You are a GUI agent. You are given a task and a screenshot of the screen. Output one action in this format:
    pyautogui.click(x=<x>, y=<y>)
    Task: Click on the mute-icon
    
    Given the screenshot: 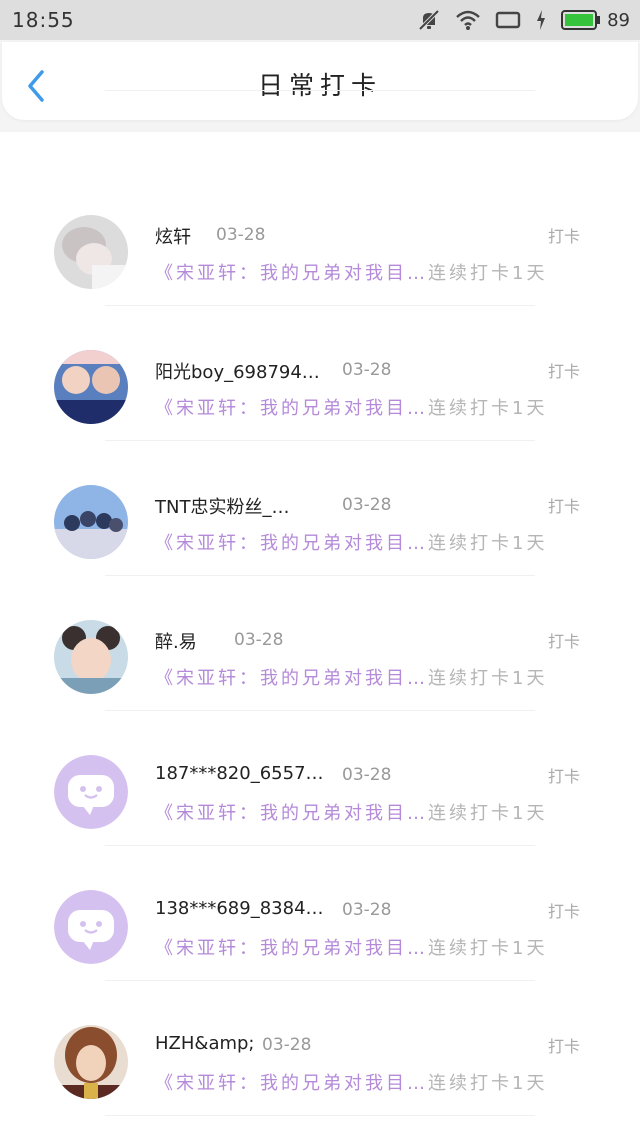 What is the action you would take?
    pyautogui.click(x=429, y=20)
    